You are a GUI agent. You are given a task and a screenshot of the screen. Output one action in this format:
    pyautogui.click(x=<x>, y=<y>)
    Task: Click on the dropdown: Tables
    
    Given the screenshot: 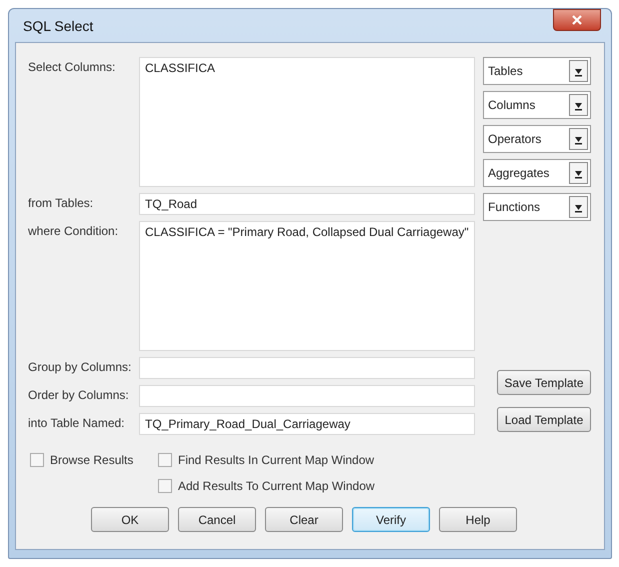 What is the action you would take?
    pyautogui.click(x=537, y=71)
    